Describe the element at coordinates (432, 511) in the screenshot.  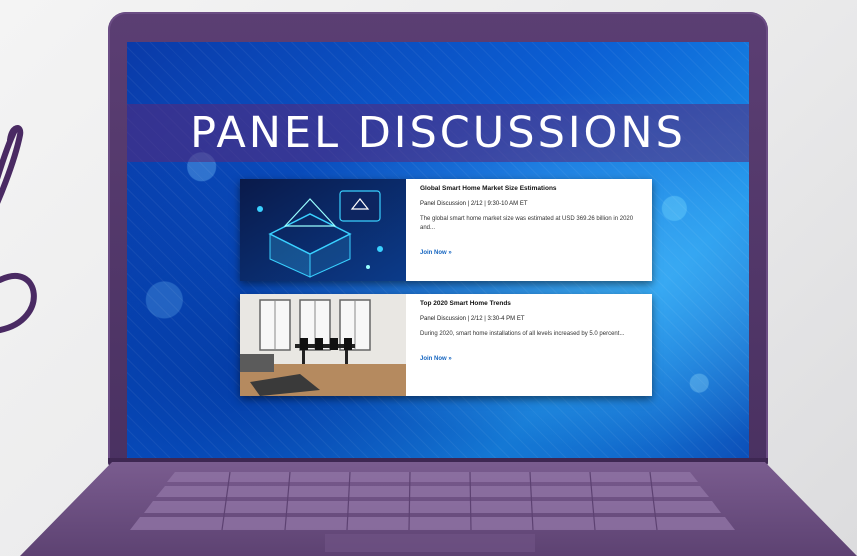
I see `keyboard-keys` at that location.